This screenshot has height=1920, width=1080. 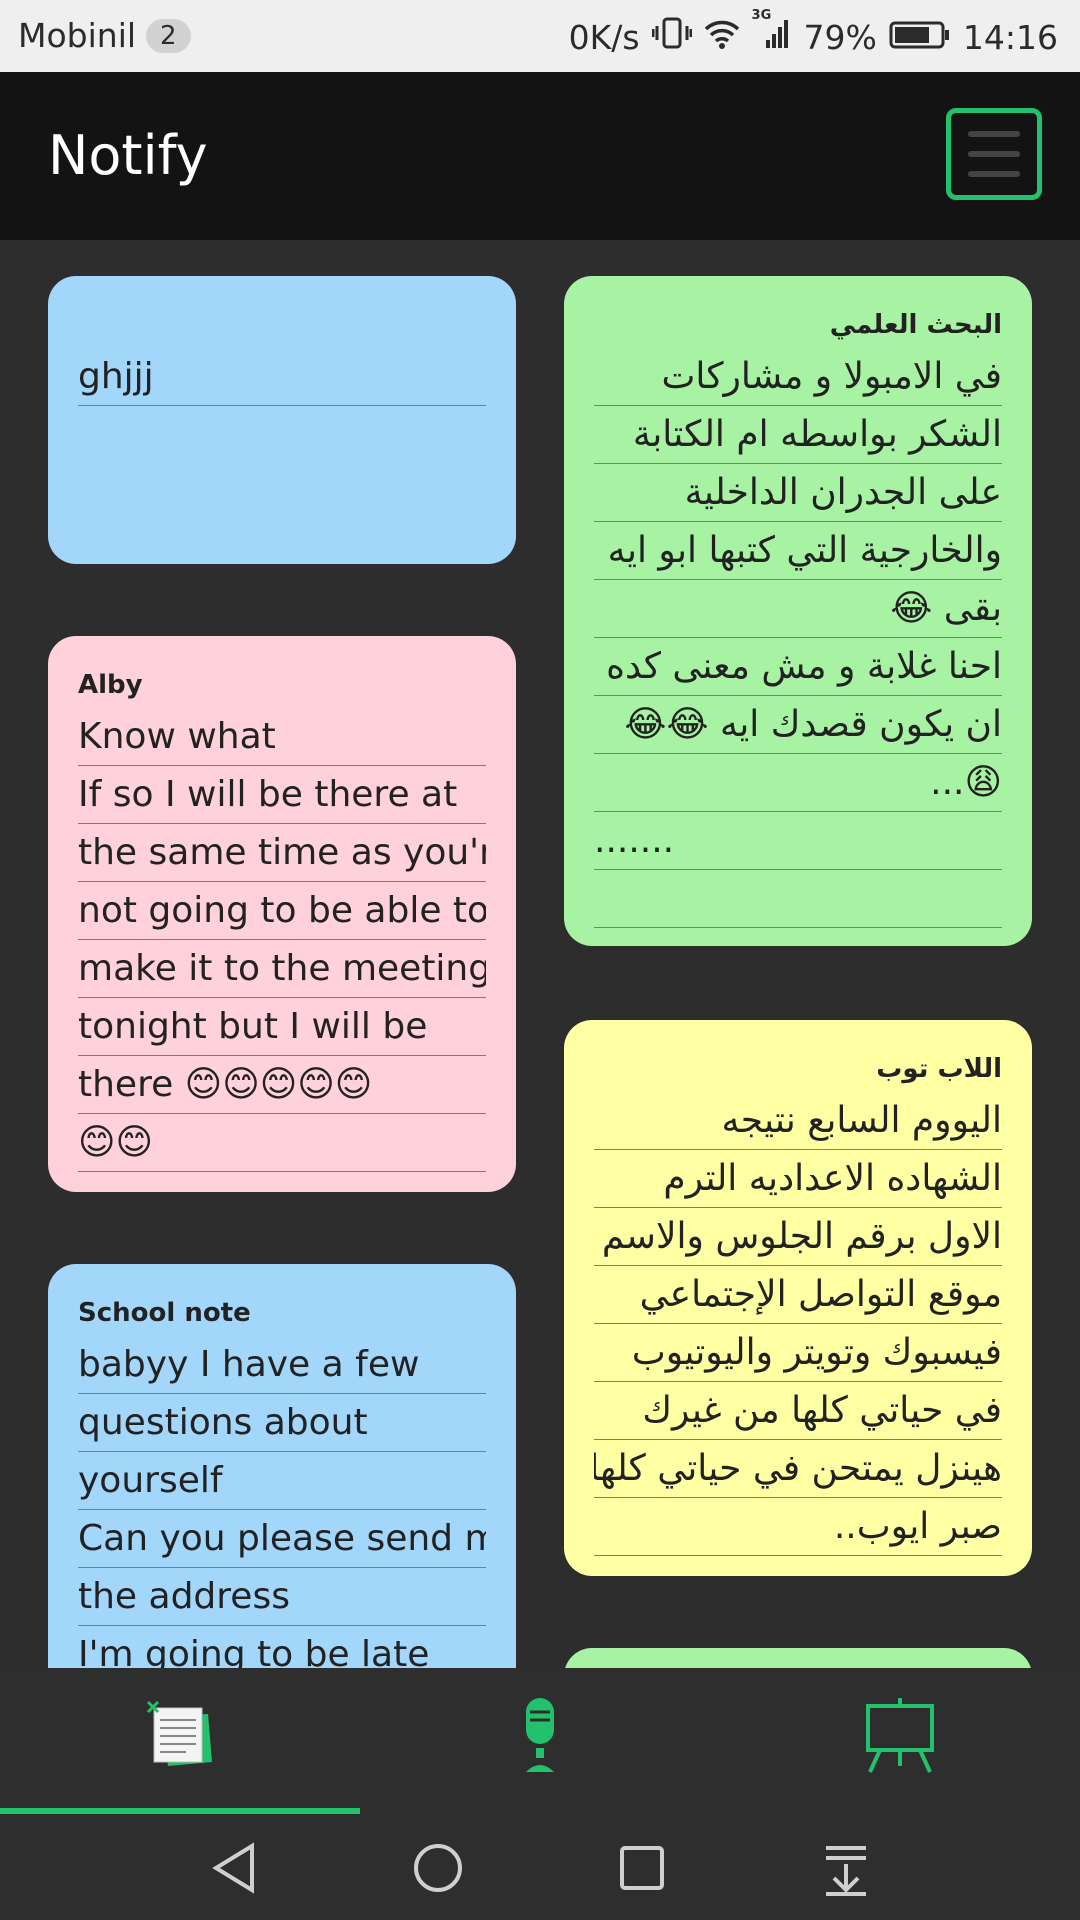 What do you see at coordinates (846, 1871) in the screenshot?
I see `notification-pull-icon` at bounding box center [846, 1871].